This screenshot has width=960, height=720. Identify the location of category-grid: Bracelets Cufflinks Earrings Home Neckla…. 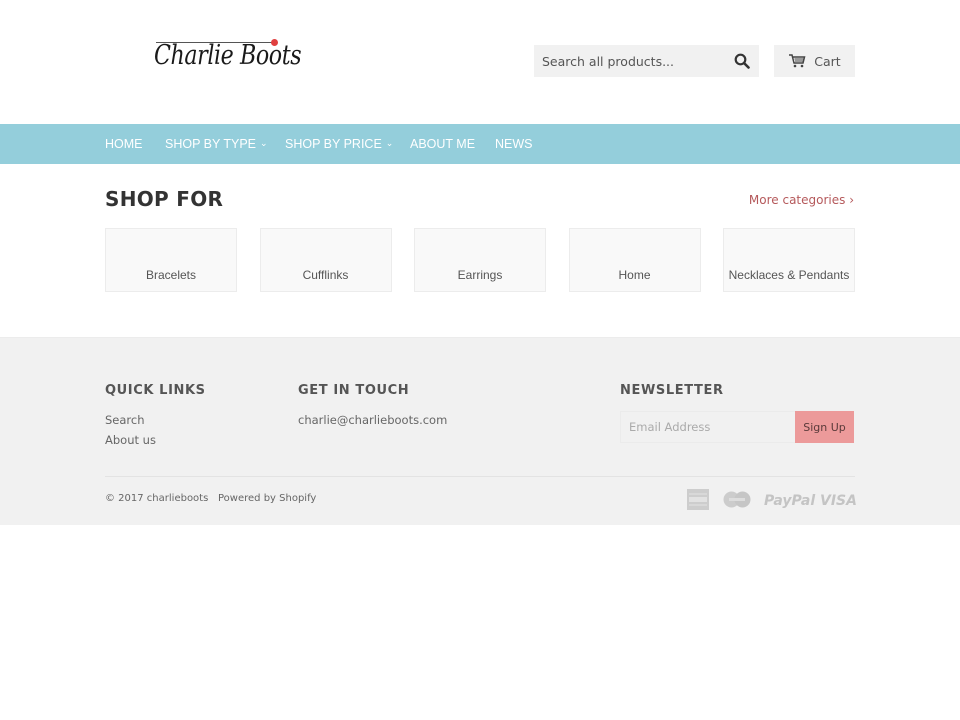
(480, 260).